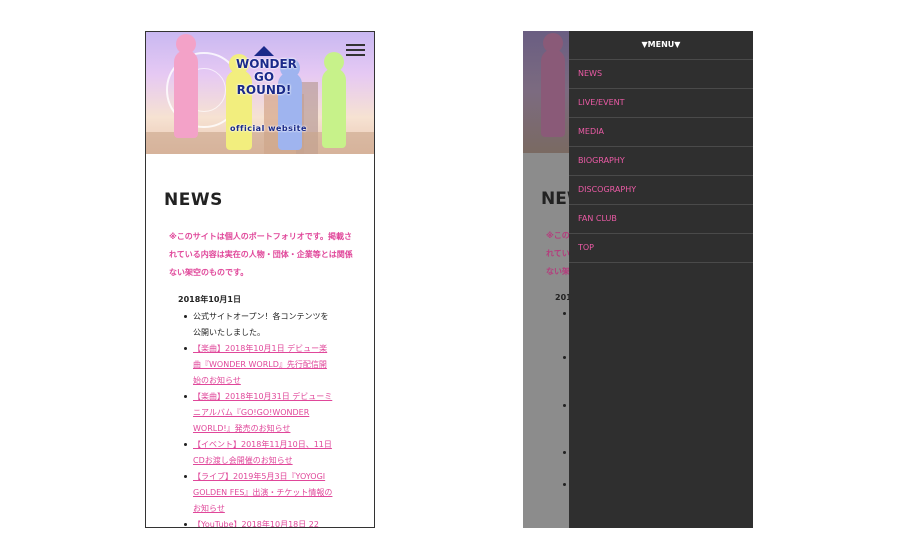 Image resolution: width=900 pixels, height=556 pixels. I want to click on dimmed-notice-line: れてい, so click(557, 253).